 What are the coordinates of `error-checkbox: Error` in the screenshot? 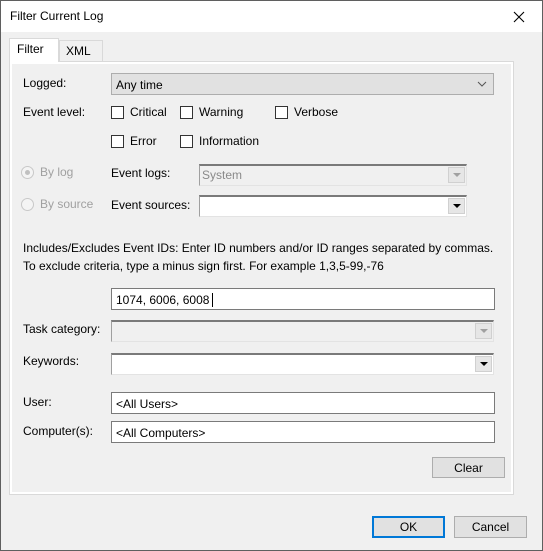 It's located at (134, 141).